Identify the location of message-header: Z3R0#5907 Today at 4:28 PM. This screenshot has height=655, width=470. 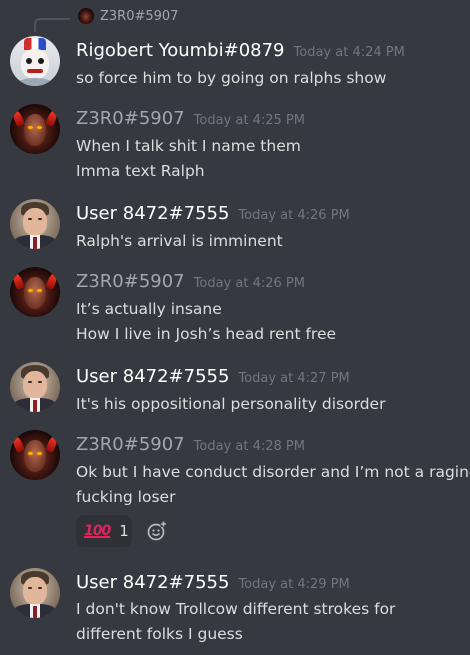
(190, 444).